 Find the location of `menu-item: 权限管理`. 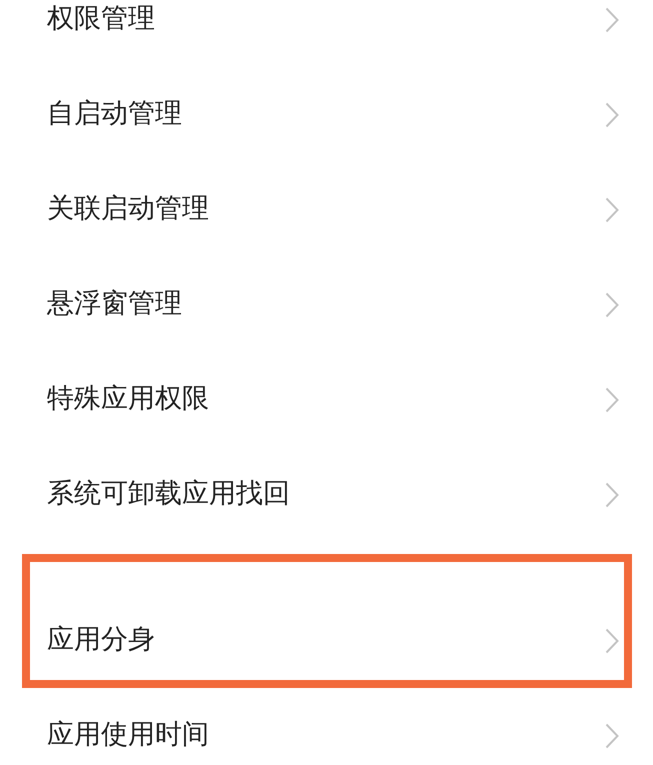

menu-item: 权限管理 is located at coordinates (326, 33).